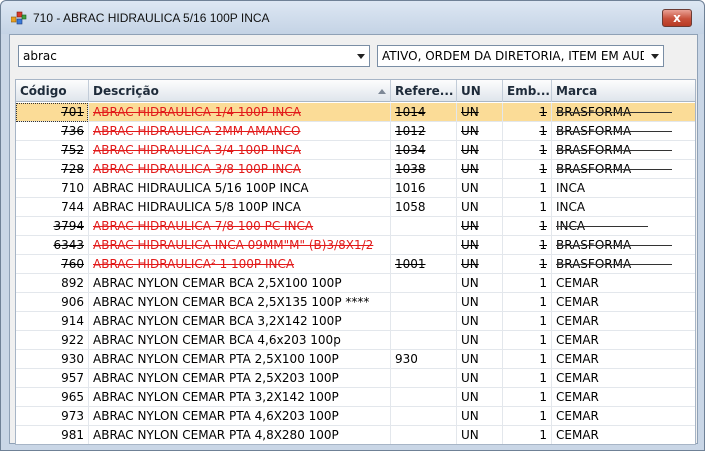 The image size is (705, 451). What do you see at coordinates (233, 245) in the screenshot?
I see `cell-description-text: ABRAC HIDRAULICA INCA 09MM"M" (B)3/8X1/2` at bounding box center [233, 245].